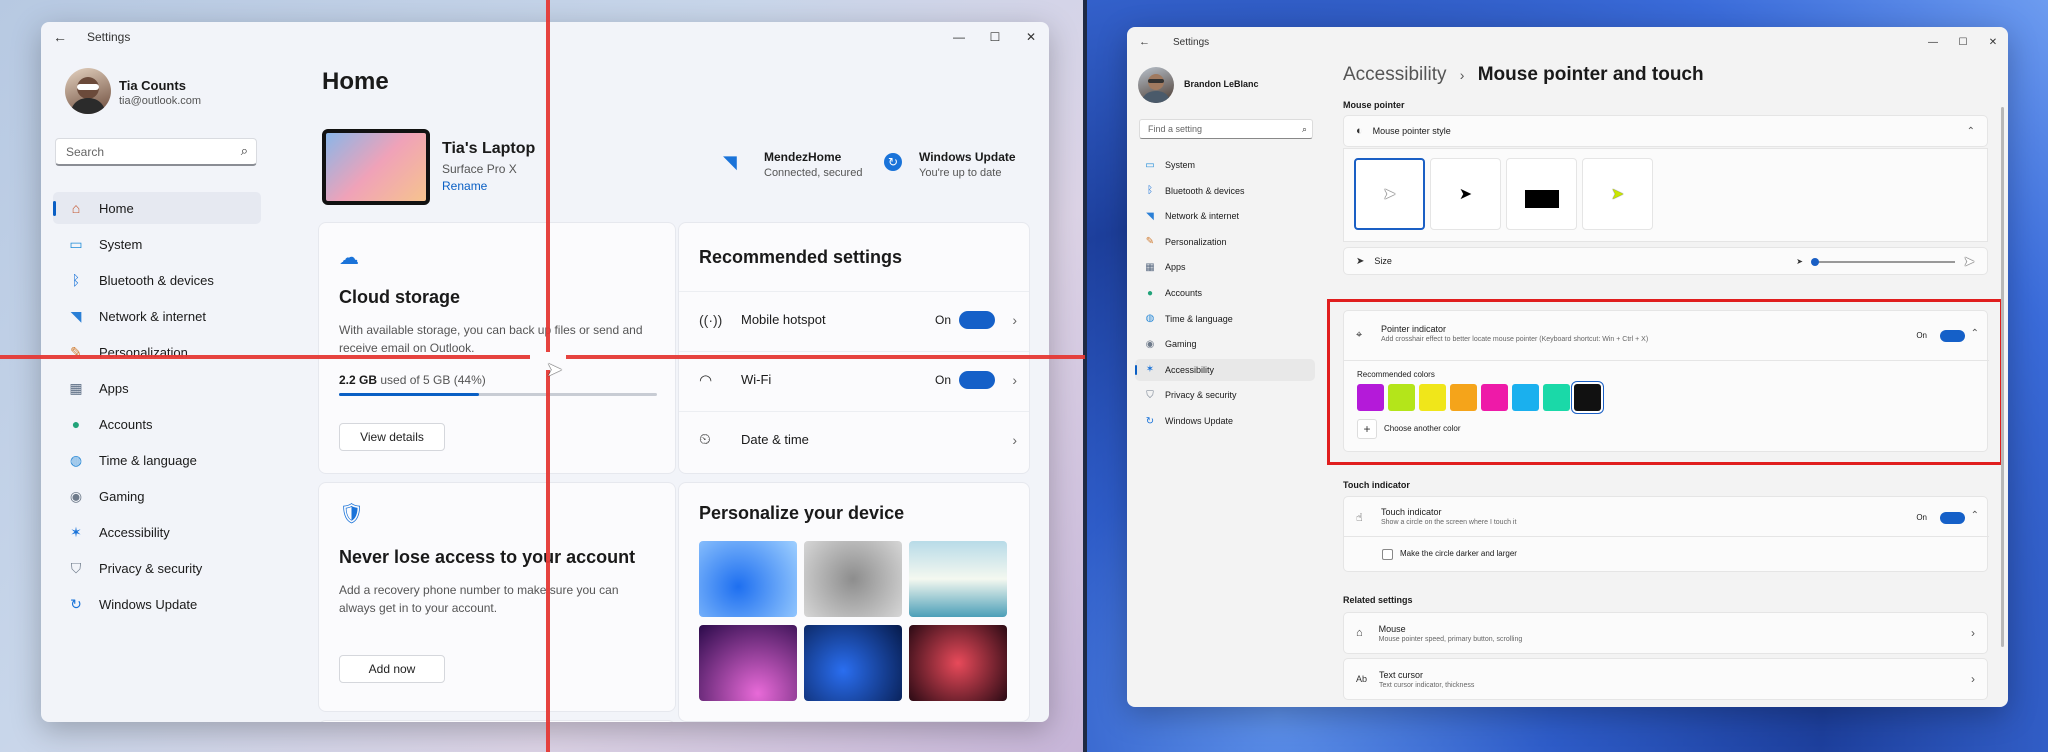 Image resolution: width=2048 pixels, height=752 pixels. Describe the element at coordinates (1394, 74) in the screenshot. I see `breadcrumb-parent: Accessibility` at that location.